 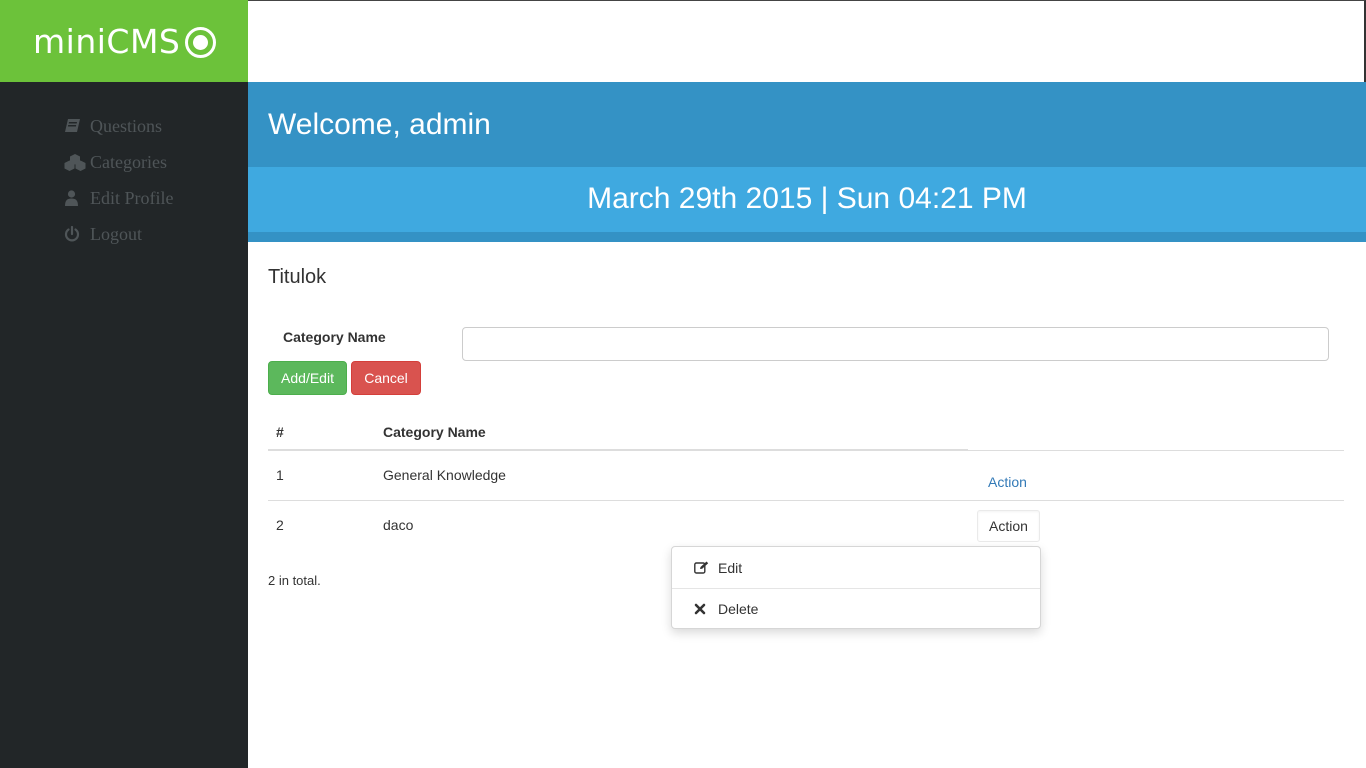 What do you see at coordinates (75, 234) in the screenshot?
I see `power-icon` at bounding box center [75, 234].